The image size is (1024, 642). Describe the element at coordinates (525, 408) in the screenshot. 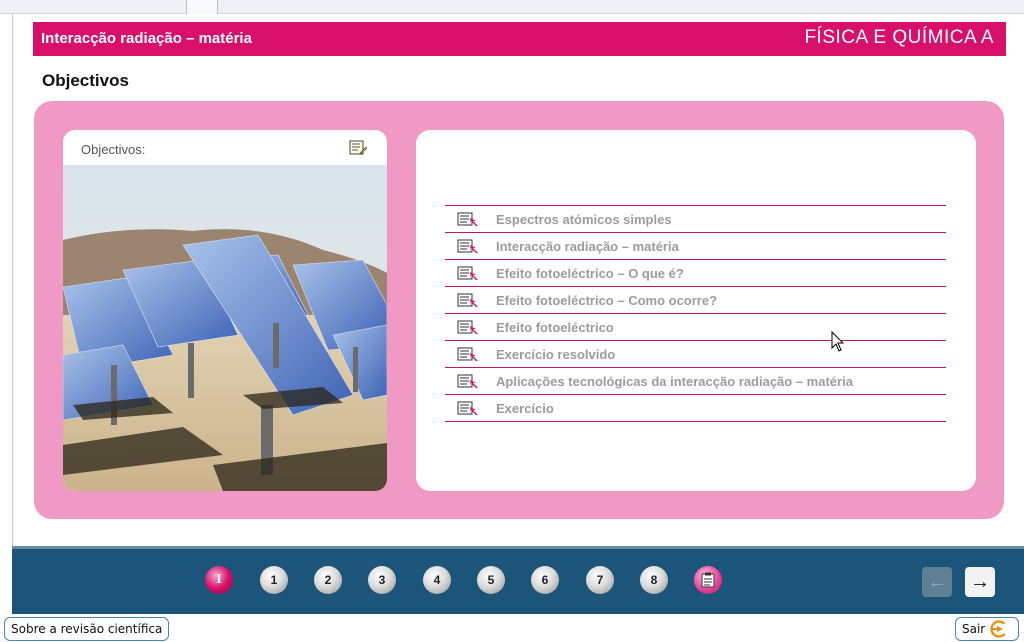

I see `topic-label: Exercício` at that location.